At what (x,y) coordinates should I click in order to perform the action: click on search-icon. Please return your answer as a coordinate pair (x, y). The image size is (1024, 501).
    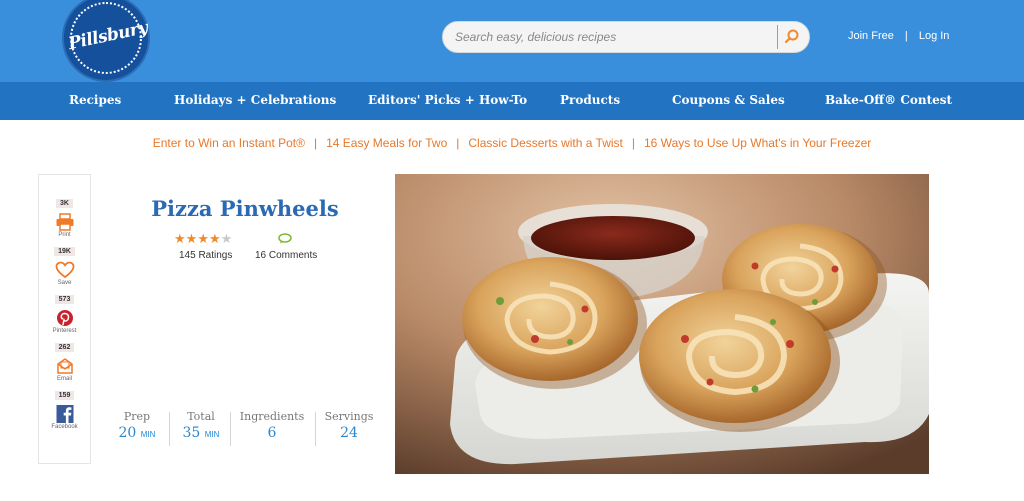
    Looking at the image, I should click on (792, 36).